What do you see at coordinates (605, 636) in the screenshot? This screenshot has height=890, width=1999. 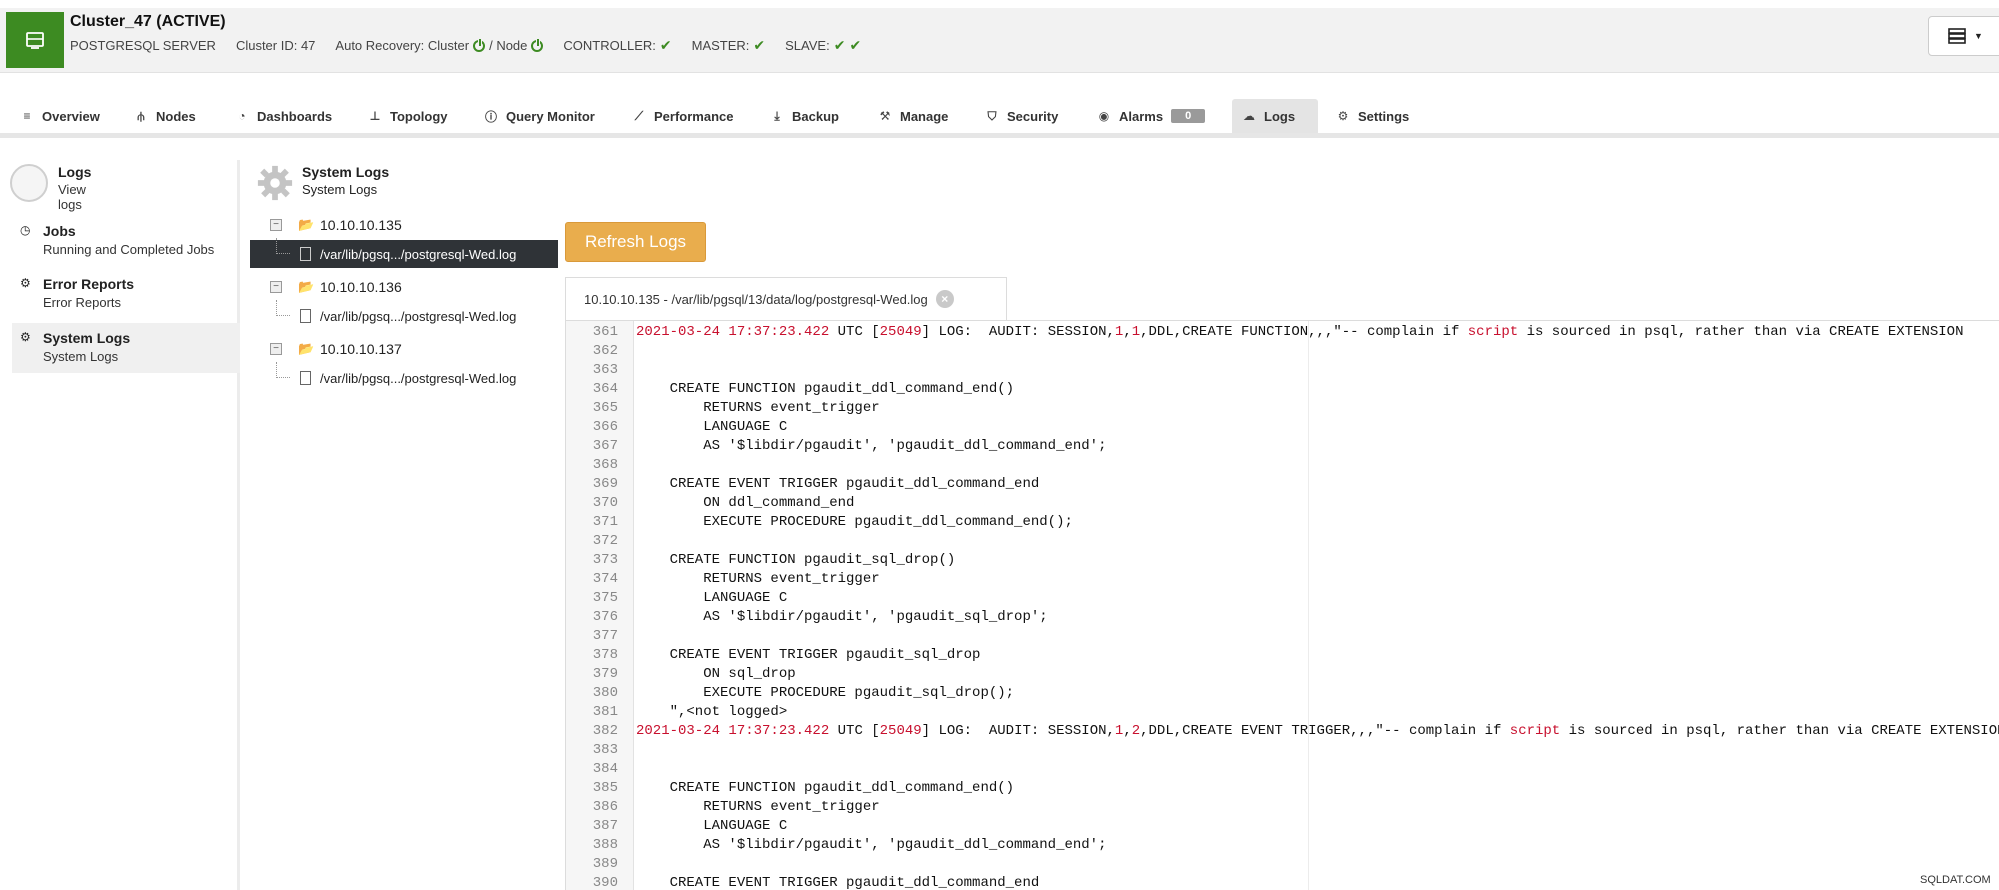 I see `line-number: 377` at bounding box center [605, 636].